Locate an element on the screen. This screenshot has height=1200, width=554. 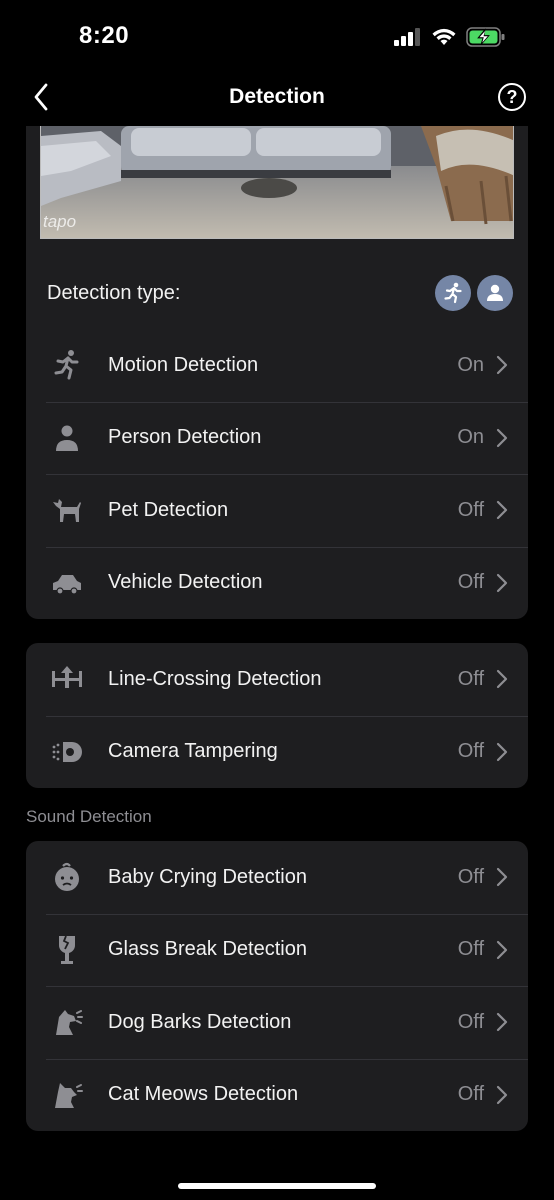
running-person-icon is located at coordinates (66, 365).